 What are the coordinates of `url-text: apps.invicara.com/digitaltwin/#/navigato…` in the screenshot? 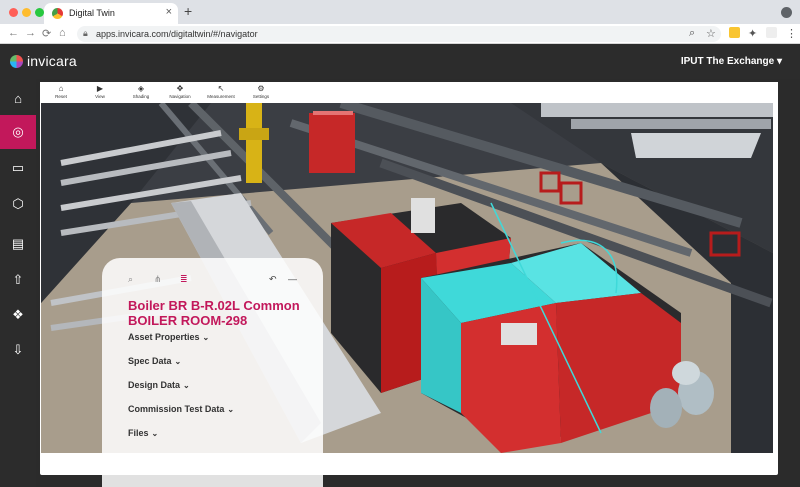 It's located at (177, 34).